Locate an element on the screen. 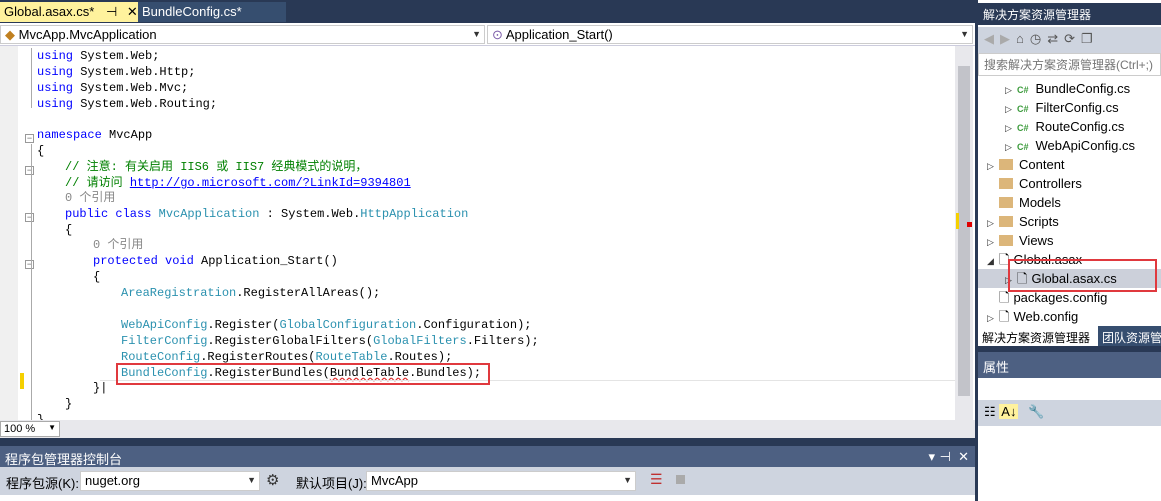 The image size is (1161, 501). console-title-bar: 程序包管理器控制台 ▾ ⊣ ✕ is located at coordinates (487, 457).